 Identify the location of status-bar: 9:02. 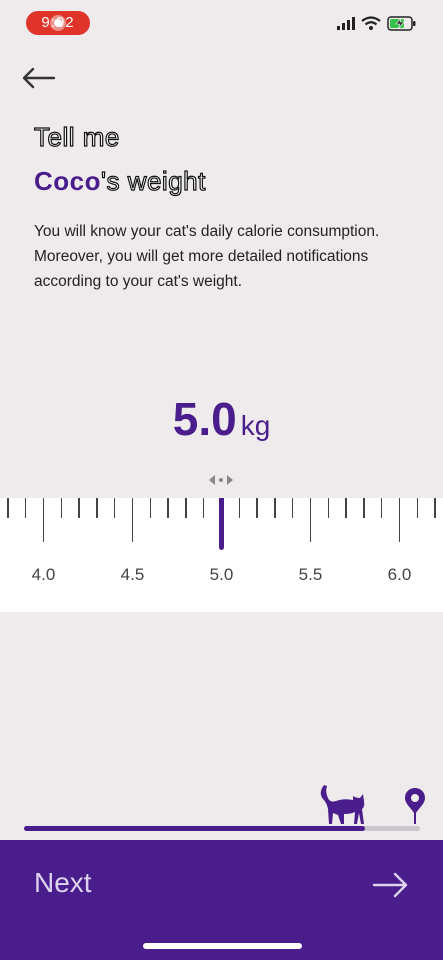
(221, 24).